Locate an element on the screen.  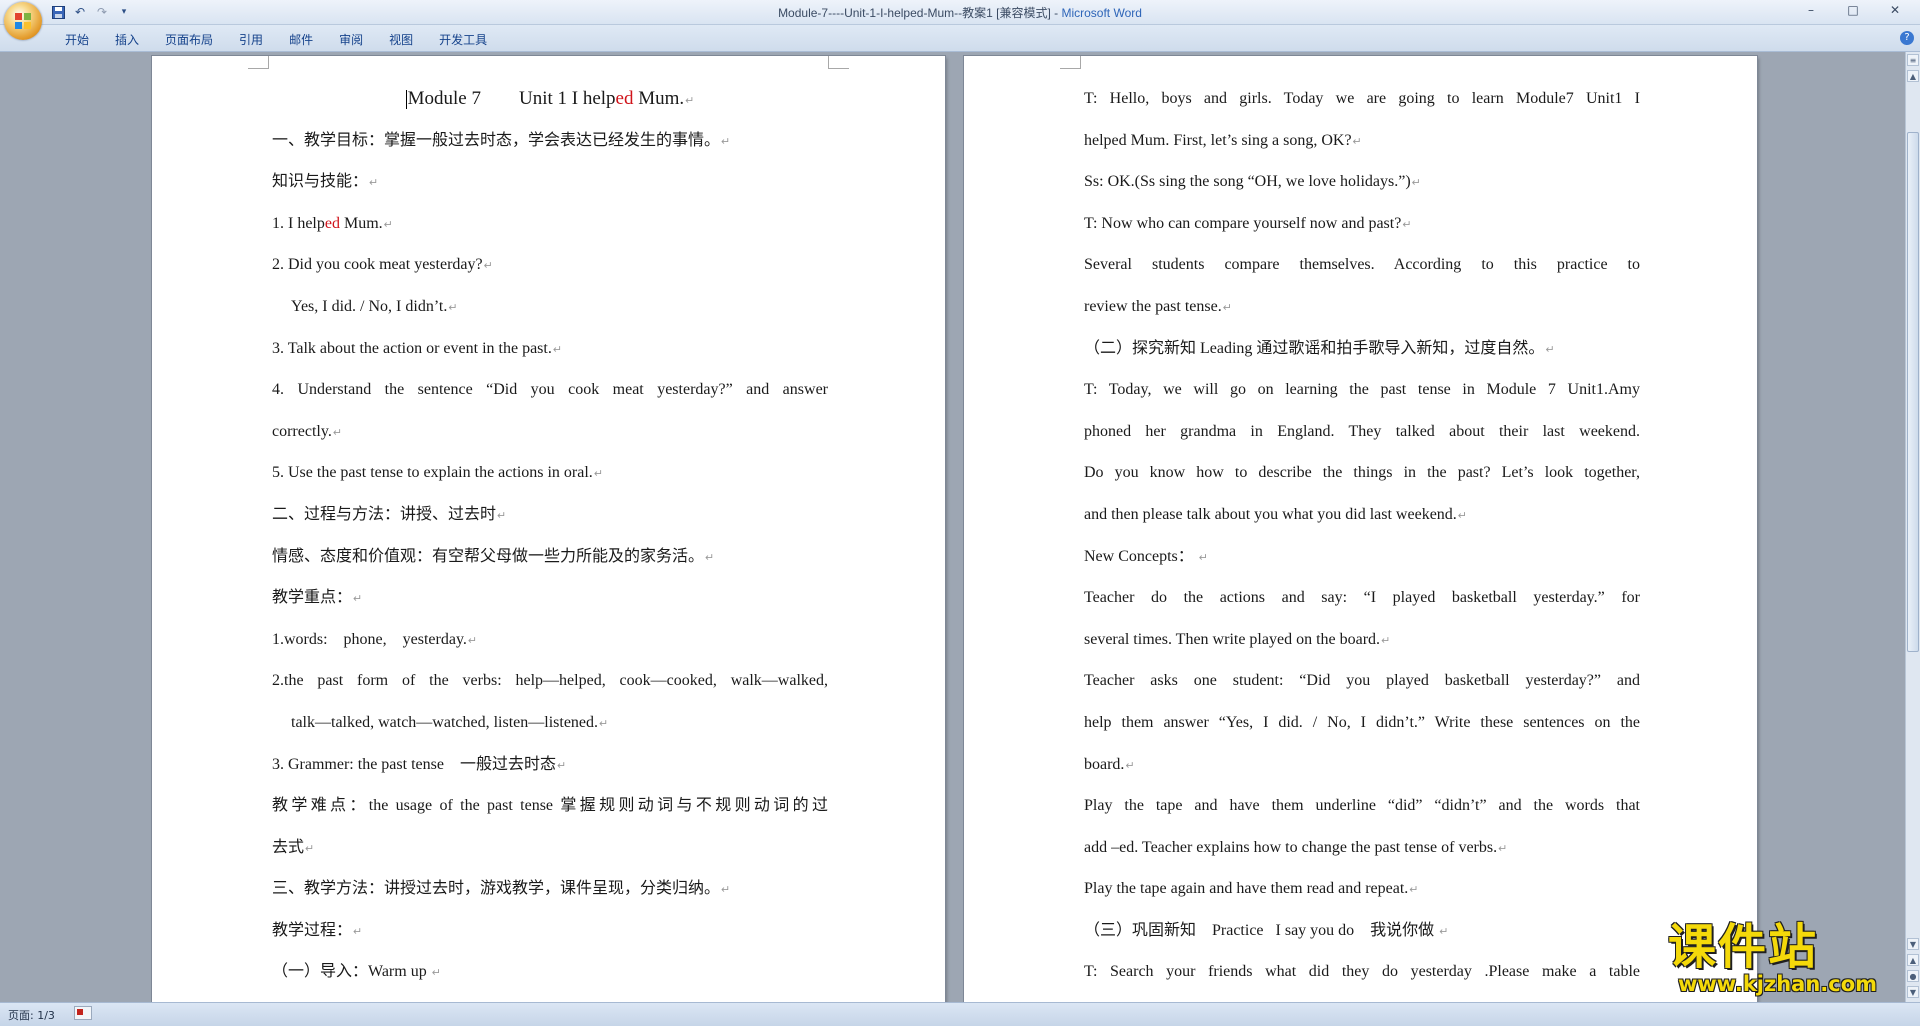
vertical-scrollbar: ≡ ▲ ▼ ▲ ● ▼ is located at coordinates (1912, 527).